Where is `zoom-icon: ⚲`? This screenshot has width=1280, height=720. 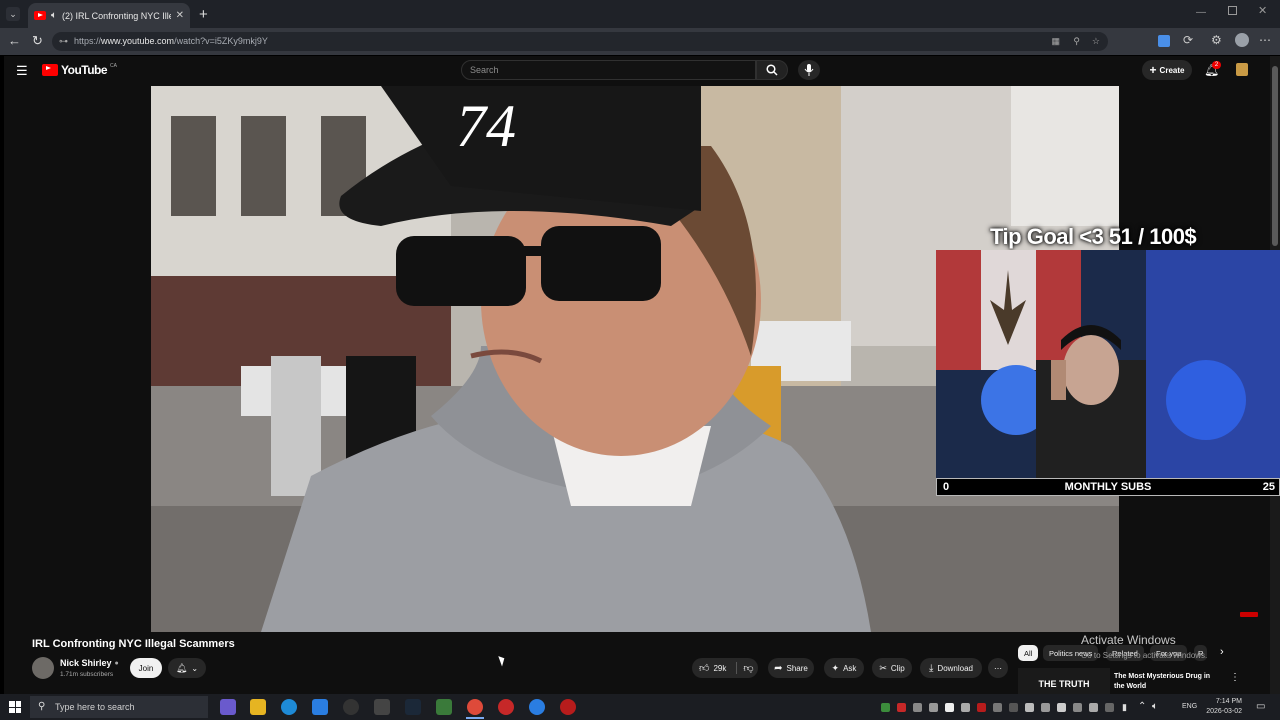
zoom-icon: ⚲ is located at coordinates (1076, 41).